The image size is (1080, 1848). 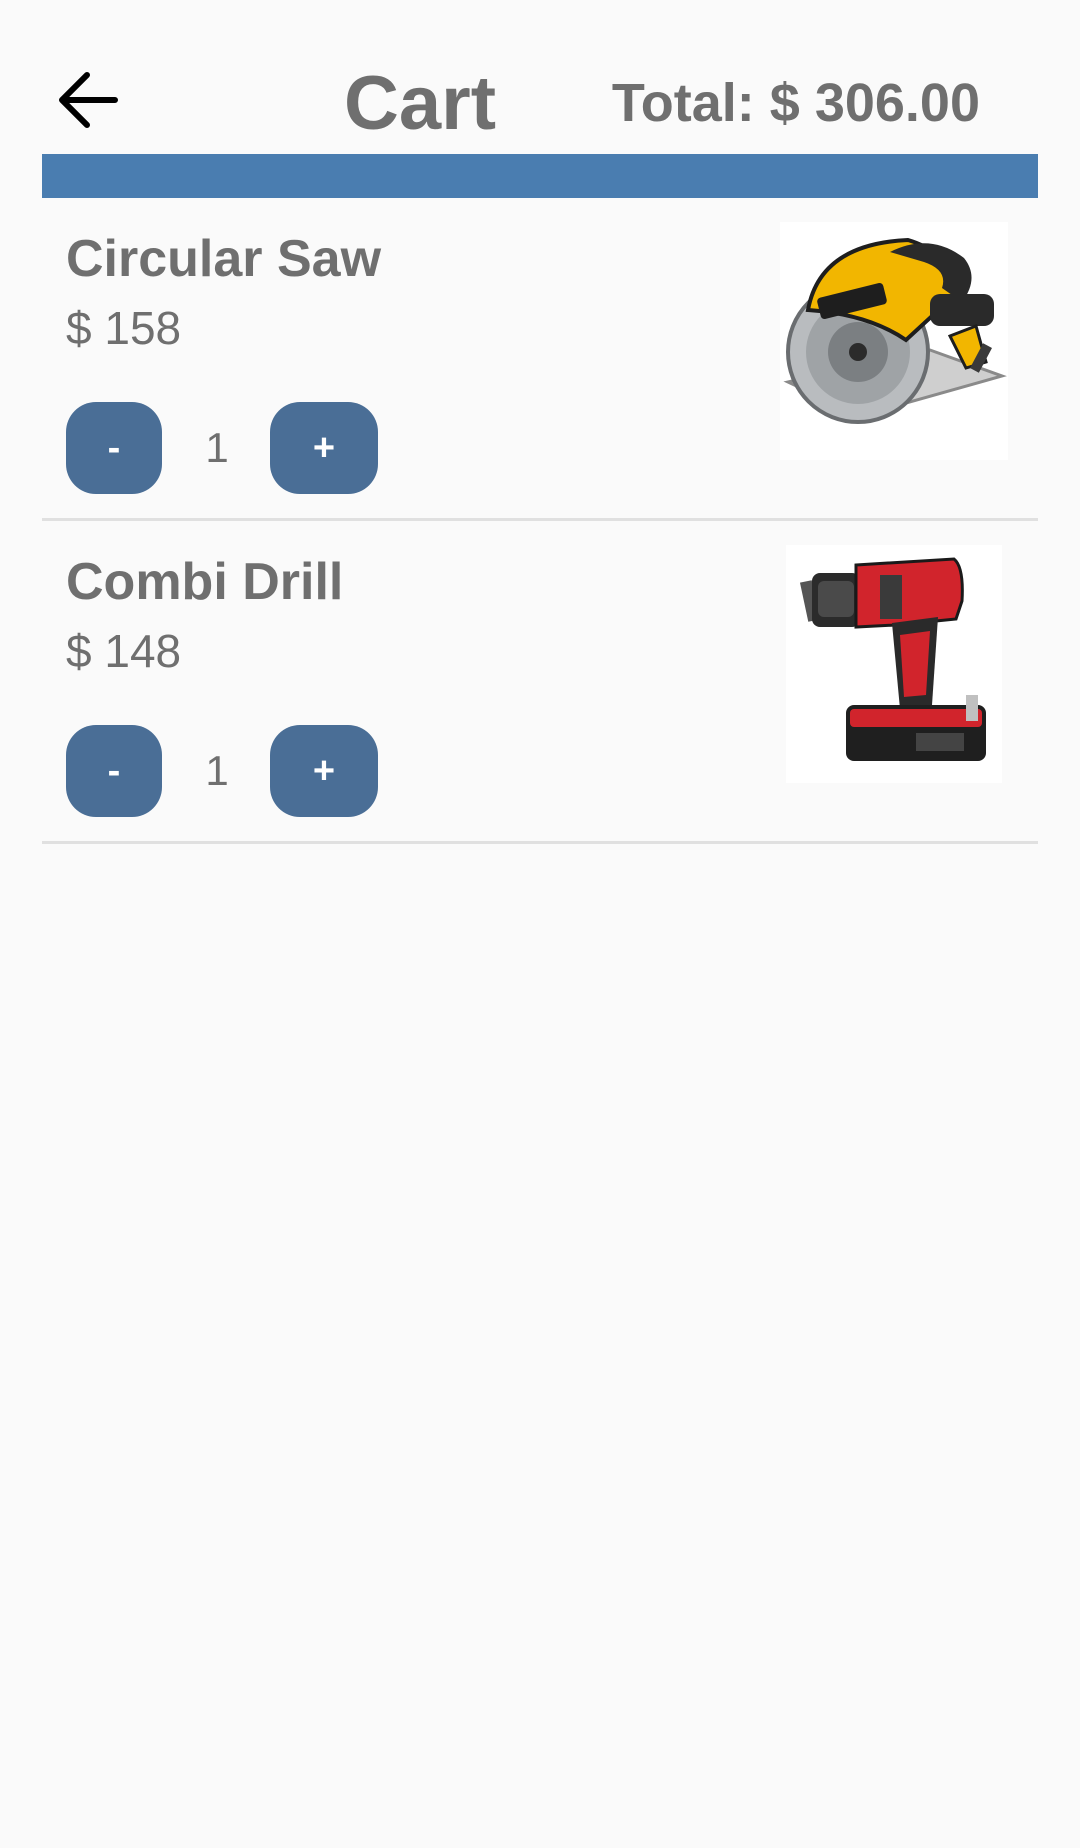 I want to click on arrow-left-icon, so click(x=88, y=100).